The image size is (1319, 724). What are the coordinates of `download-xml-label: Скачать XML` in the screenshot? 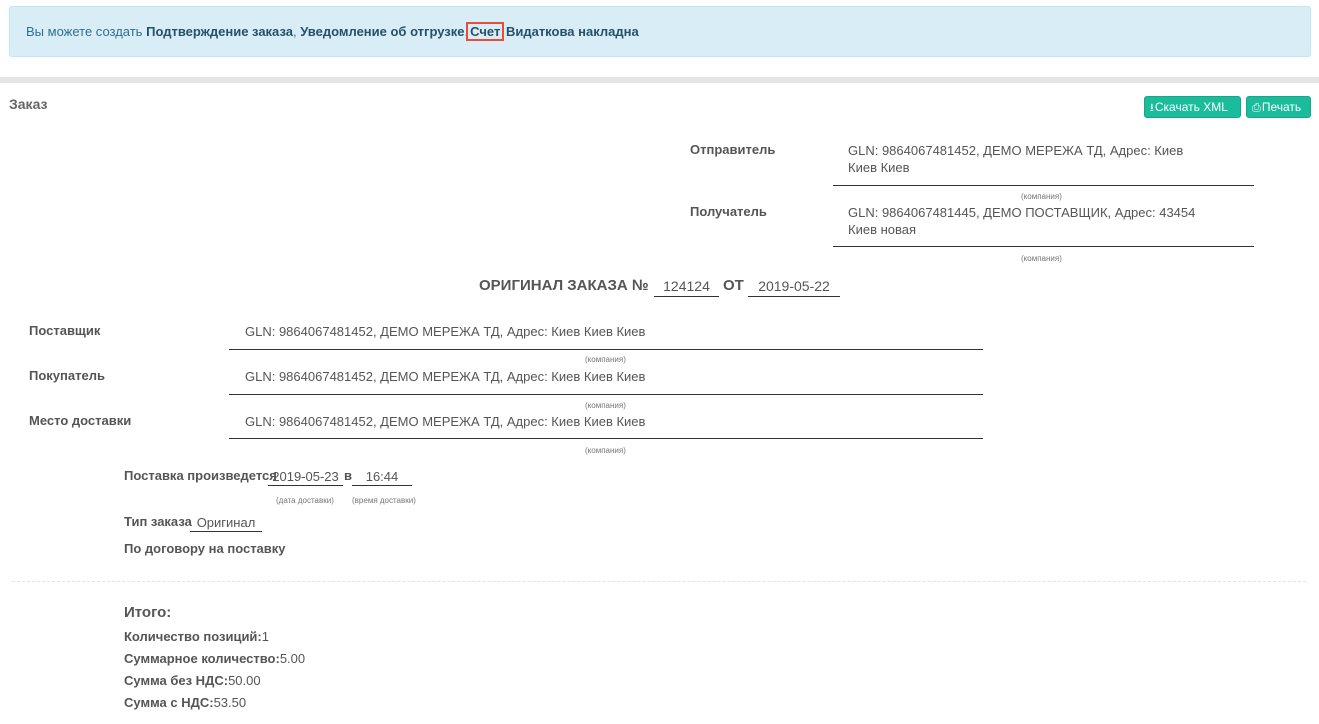 It's located at (1191, 107).